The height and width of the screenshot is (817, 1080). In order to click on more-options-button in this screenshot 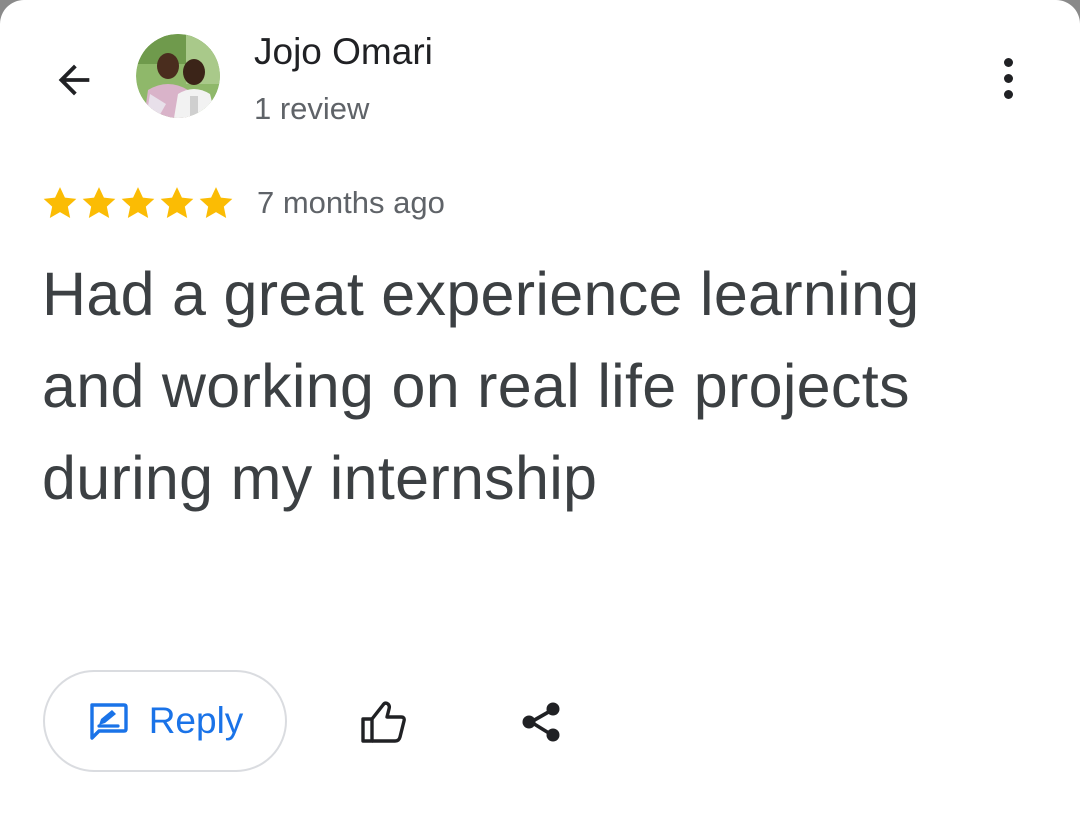, I will do `click(1008, 78)`.